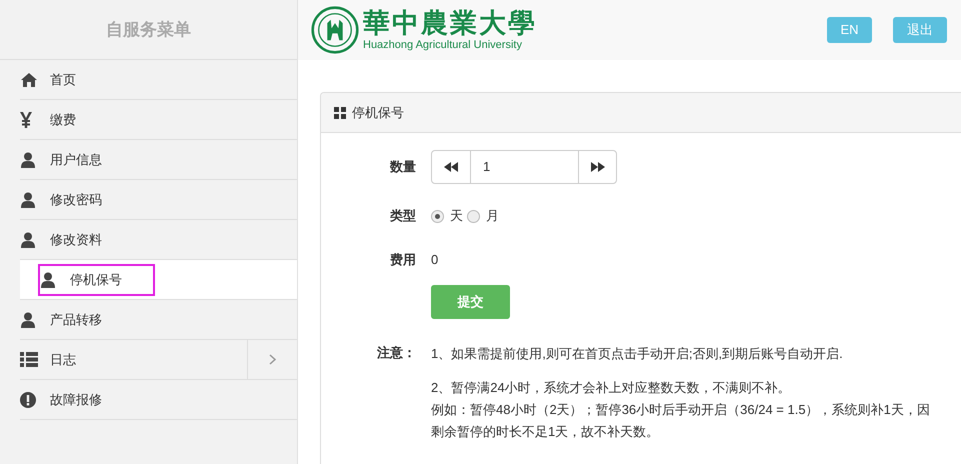 This screenshot has width=961, height=464. Describe the element at coordinates (78, 200) in the screenshot. I see `menu-item: 修改密码` at that location.